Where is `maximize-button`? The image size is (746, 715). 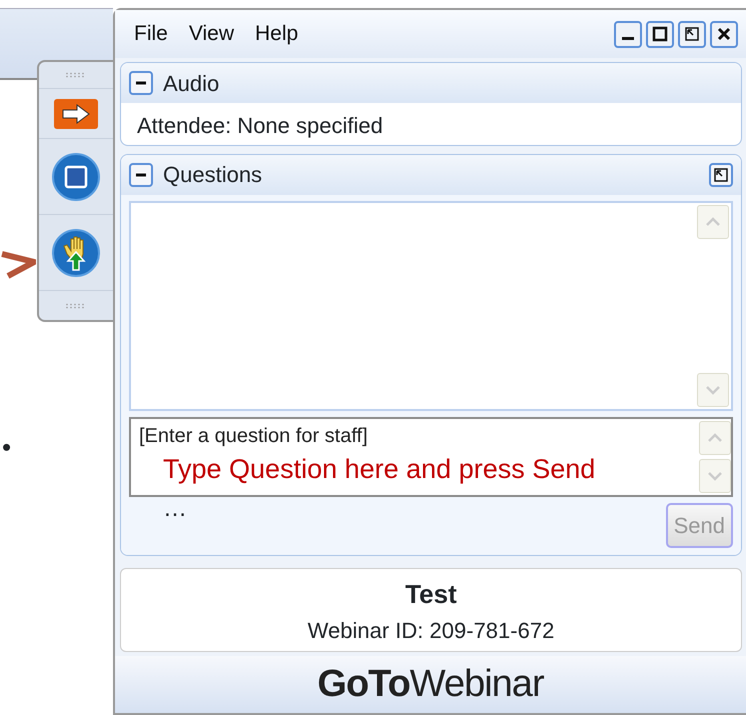
maximize-button is located at coordinates (660, 34).